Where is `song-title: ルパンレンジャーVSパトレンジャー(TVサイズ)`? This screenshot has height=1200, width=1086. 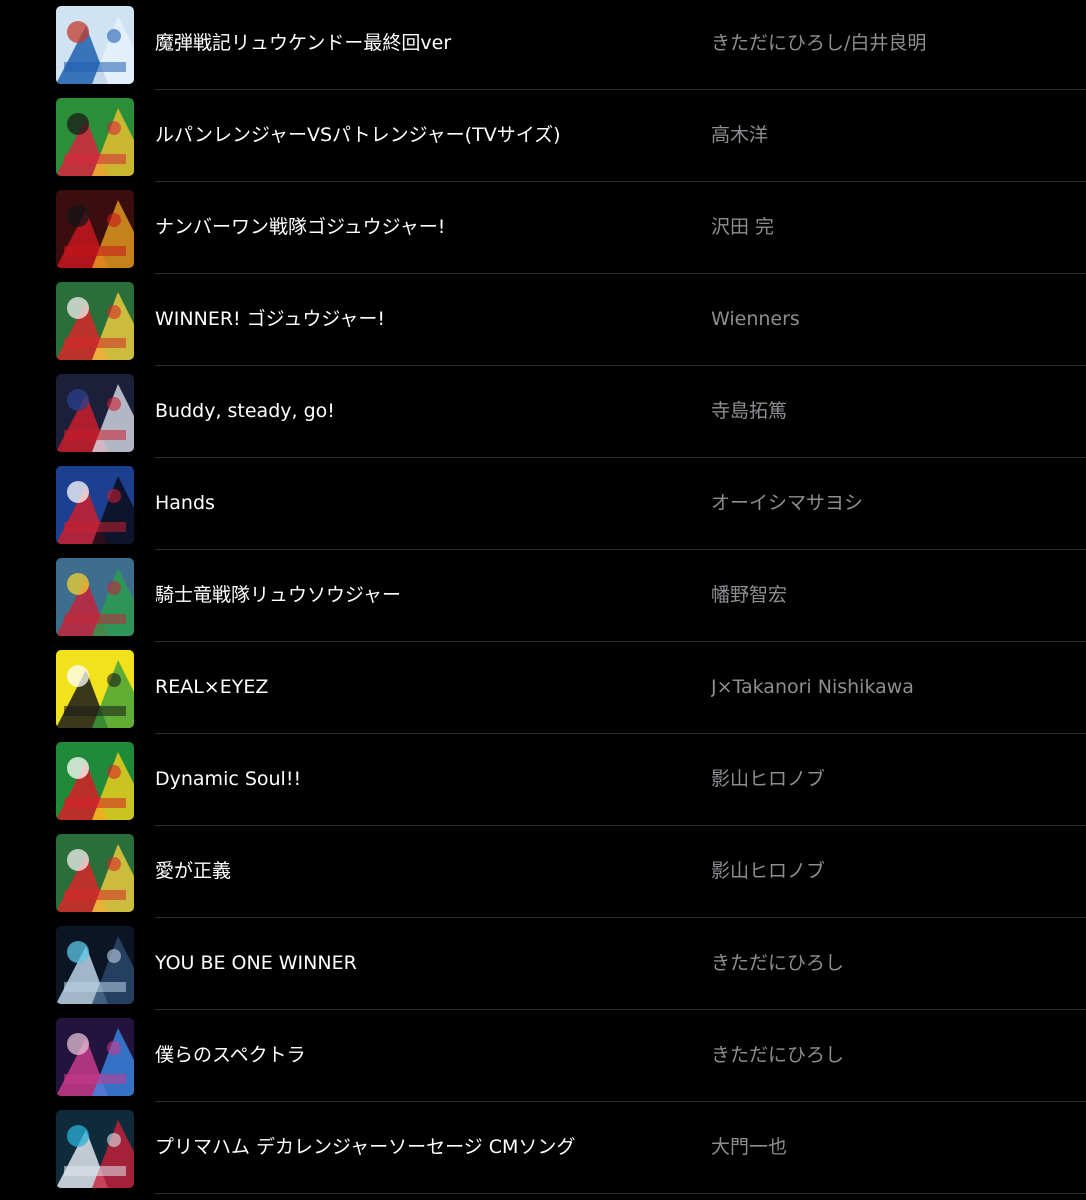
song-title: ルパンレンジャーVSパトレンジャー(TVサイズ) is located at coordinates (358, 135).